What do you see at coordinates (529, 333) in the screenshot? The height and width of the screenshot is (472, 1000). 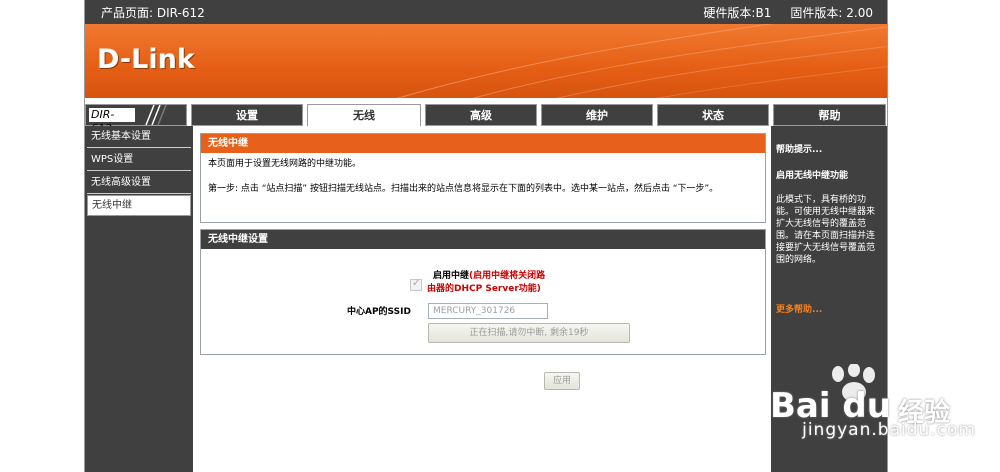 I see `scan-status-button: 正在扫描,请勿中断, 剩余19秒` at bounding box center [529, 333].